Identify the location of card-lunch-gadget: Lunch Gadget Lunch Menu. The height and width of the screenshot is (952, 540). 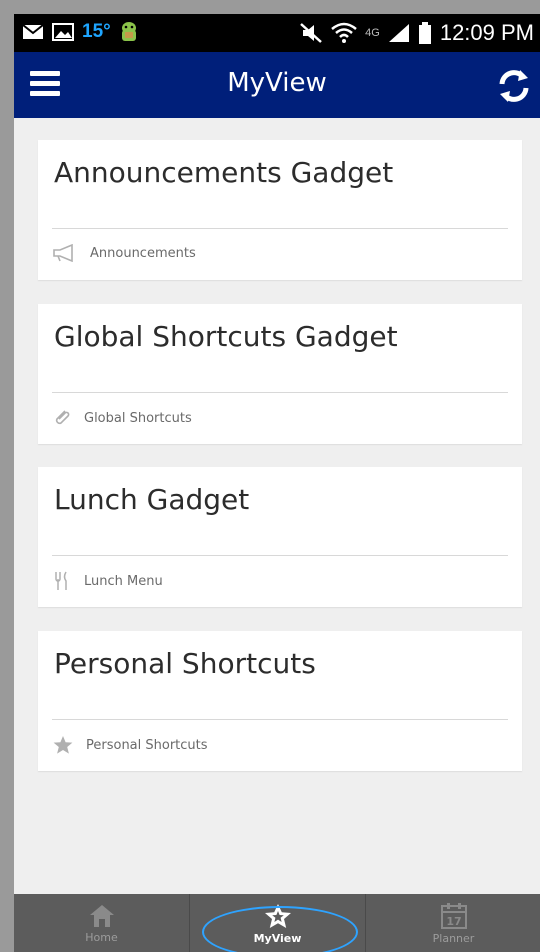
(280, 537).